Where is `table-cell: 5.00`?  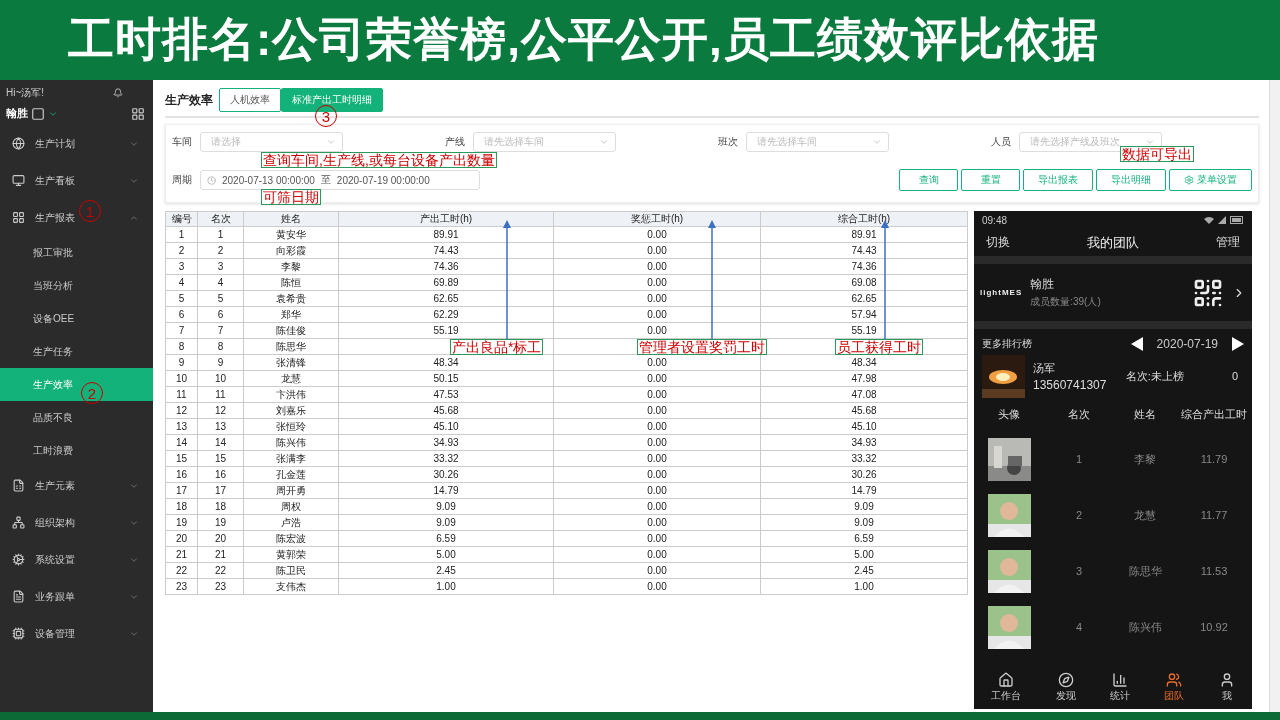 table-cell: 5.00 is located at coordinates (864, 554).